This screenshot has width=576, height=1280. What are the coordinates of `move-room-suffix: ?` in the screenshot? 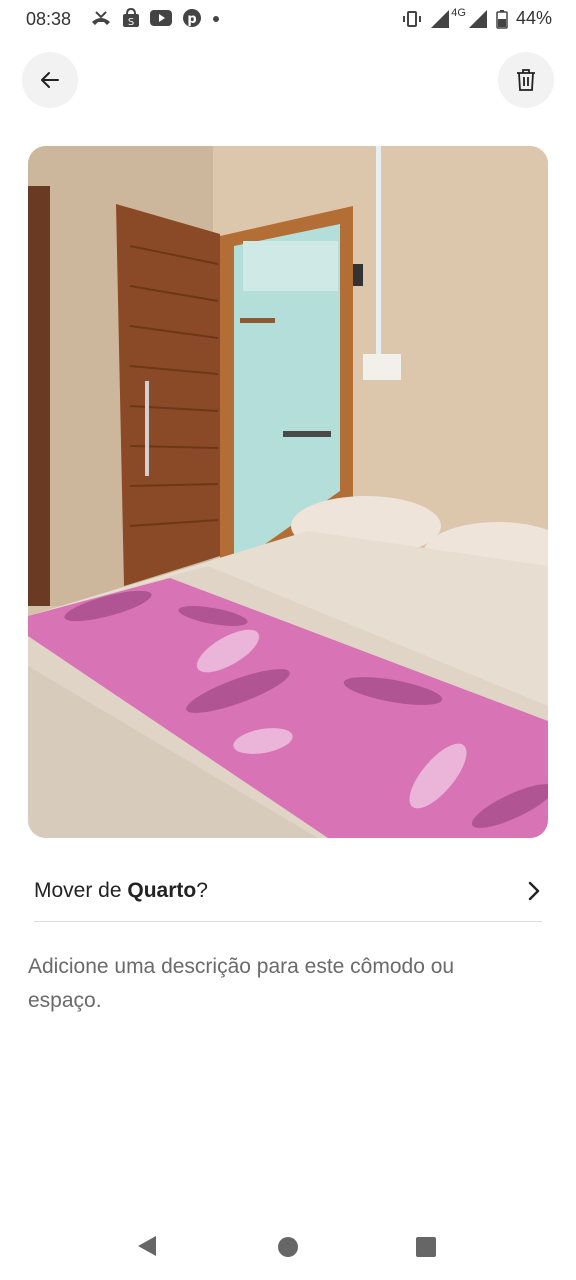 It's located at (202, 890).